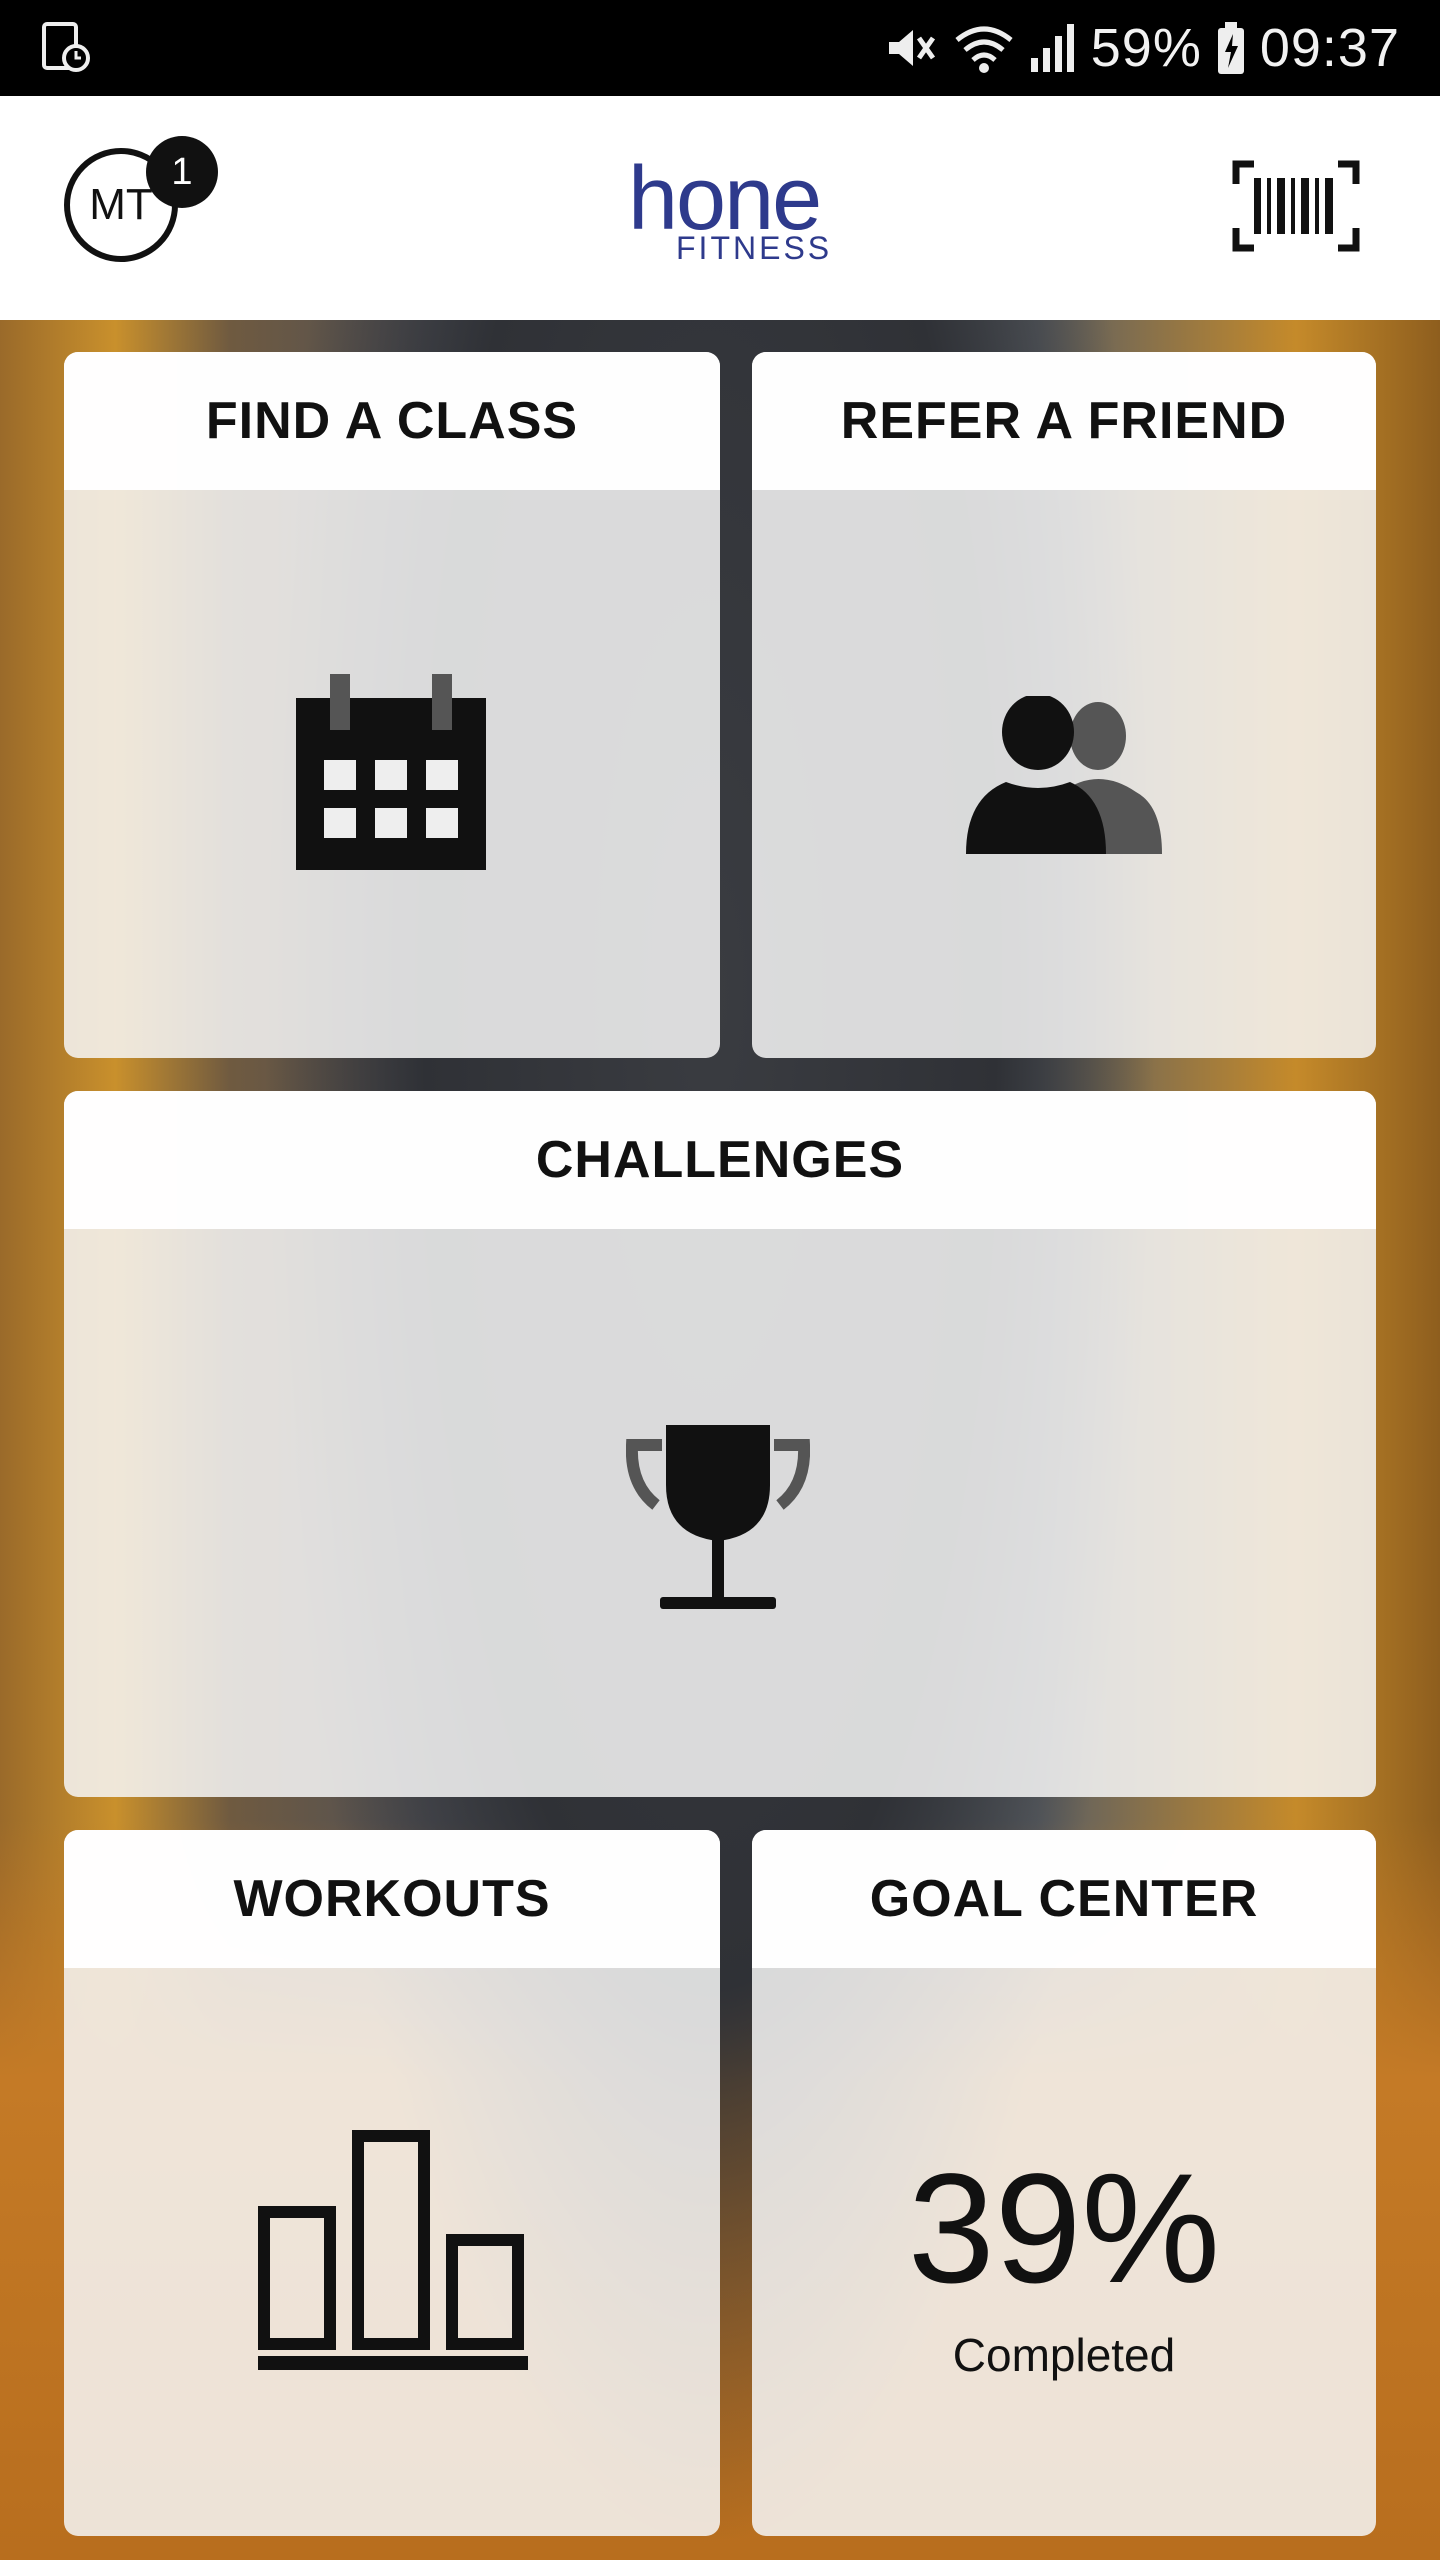 The width and height of the screenshot is (1440, 2560). Describe the element at coordinates (121, 204) in the screenshot. I see `avatar-initials: MT` at that location.